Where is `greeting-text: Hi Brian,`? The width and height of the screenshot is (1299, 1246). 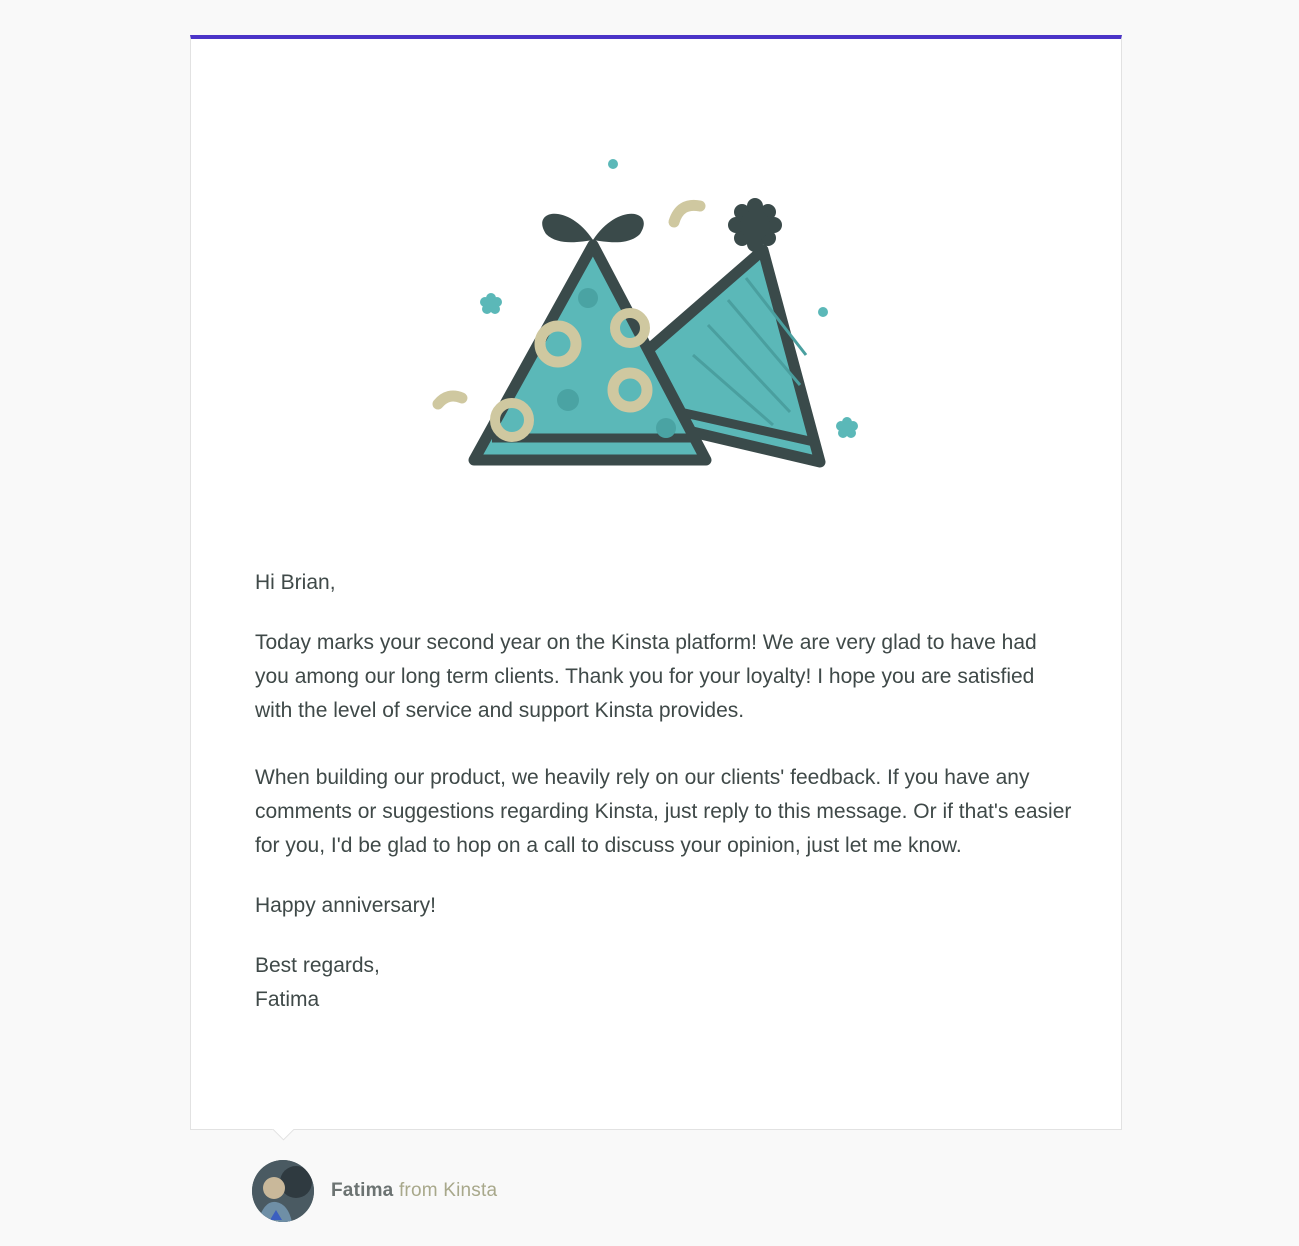 greeting-text: Hi Brian, is located at coordinates (295, 582).